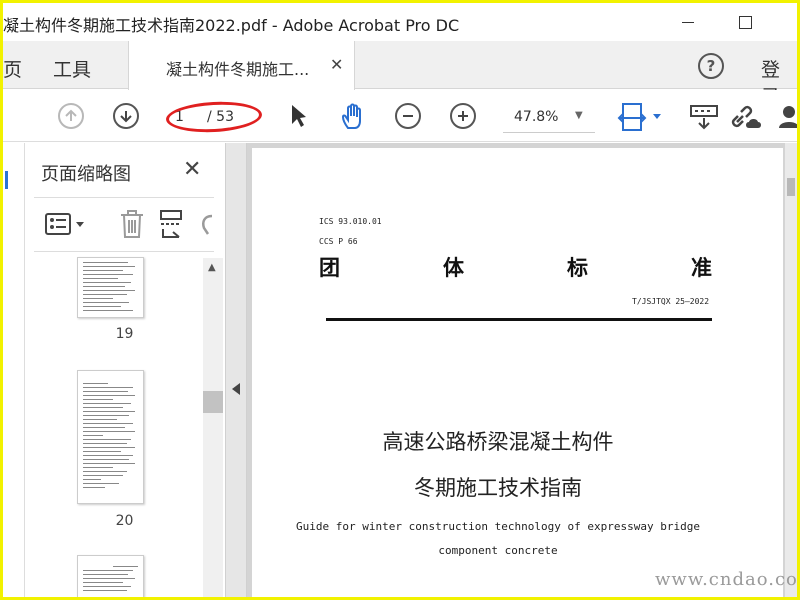 This screenshot has width=800, height=600. Describe the element at coordinates (14, 370) in the screenshot. I see `navigation-strip` at that location.